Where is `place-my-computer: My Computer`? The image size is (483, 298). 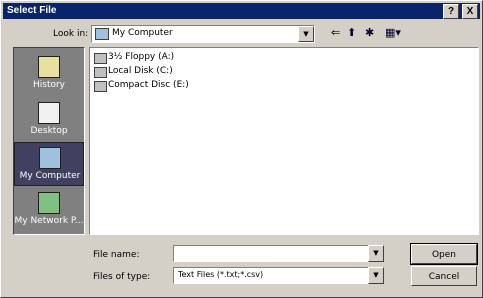
place-my-computer: My Computer is located at coordinates (49, 164).